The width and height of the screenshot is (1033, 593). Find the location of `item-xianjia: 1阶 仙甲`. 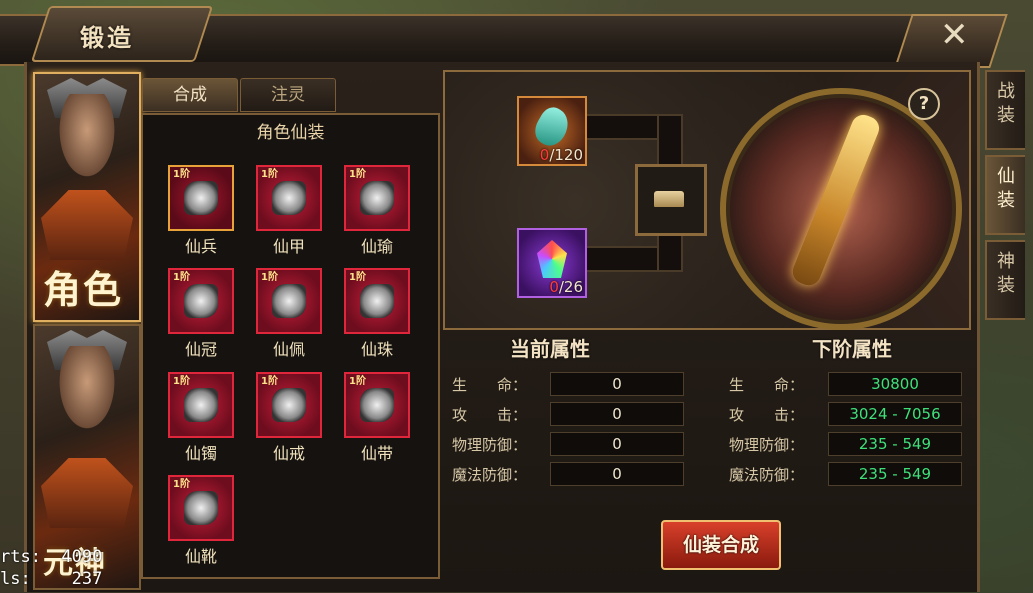

item-xianjia: 1阶 仙甲 is located at coordinates (289, 211).